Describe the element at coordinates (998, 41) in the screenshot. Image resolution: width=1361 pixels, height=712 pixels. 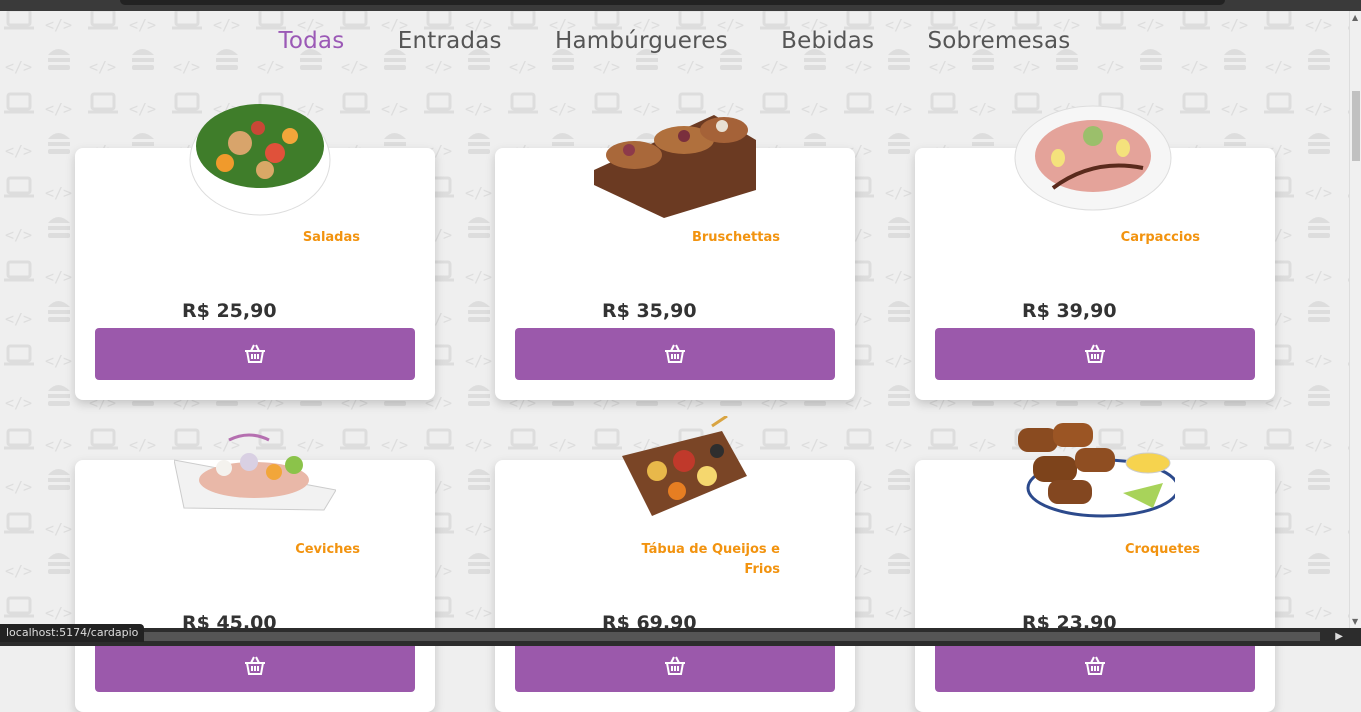
I see `tab-sobremesas: Sobremesas` at that location.